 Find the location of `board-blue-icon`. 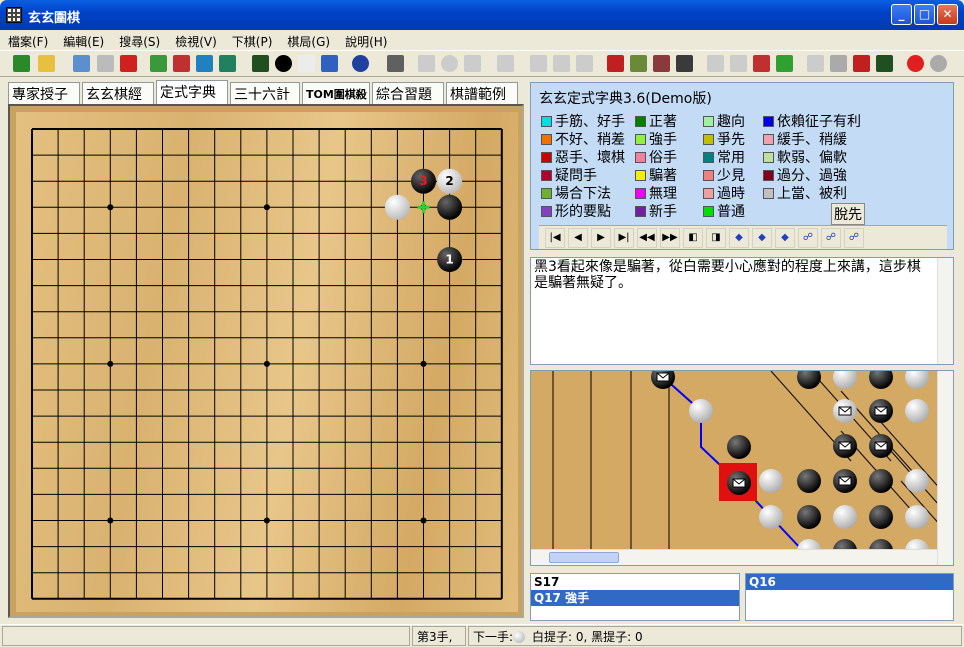

board-blue-icon is located at coordinates (204, 63).